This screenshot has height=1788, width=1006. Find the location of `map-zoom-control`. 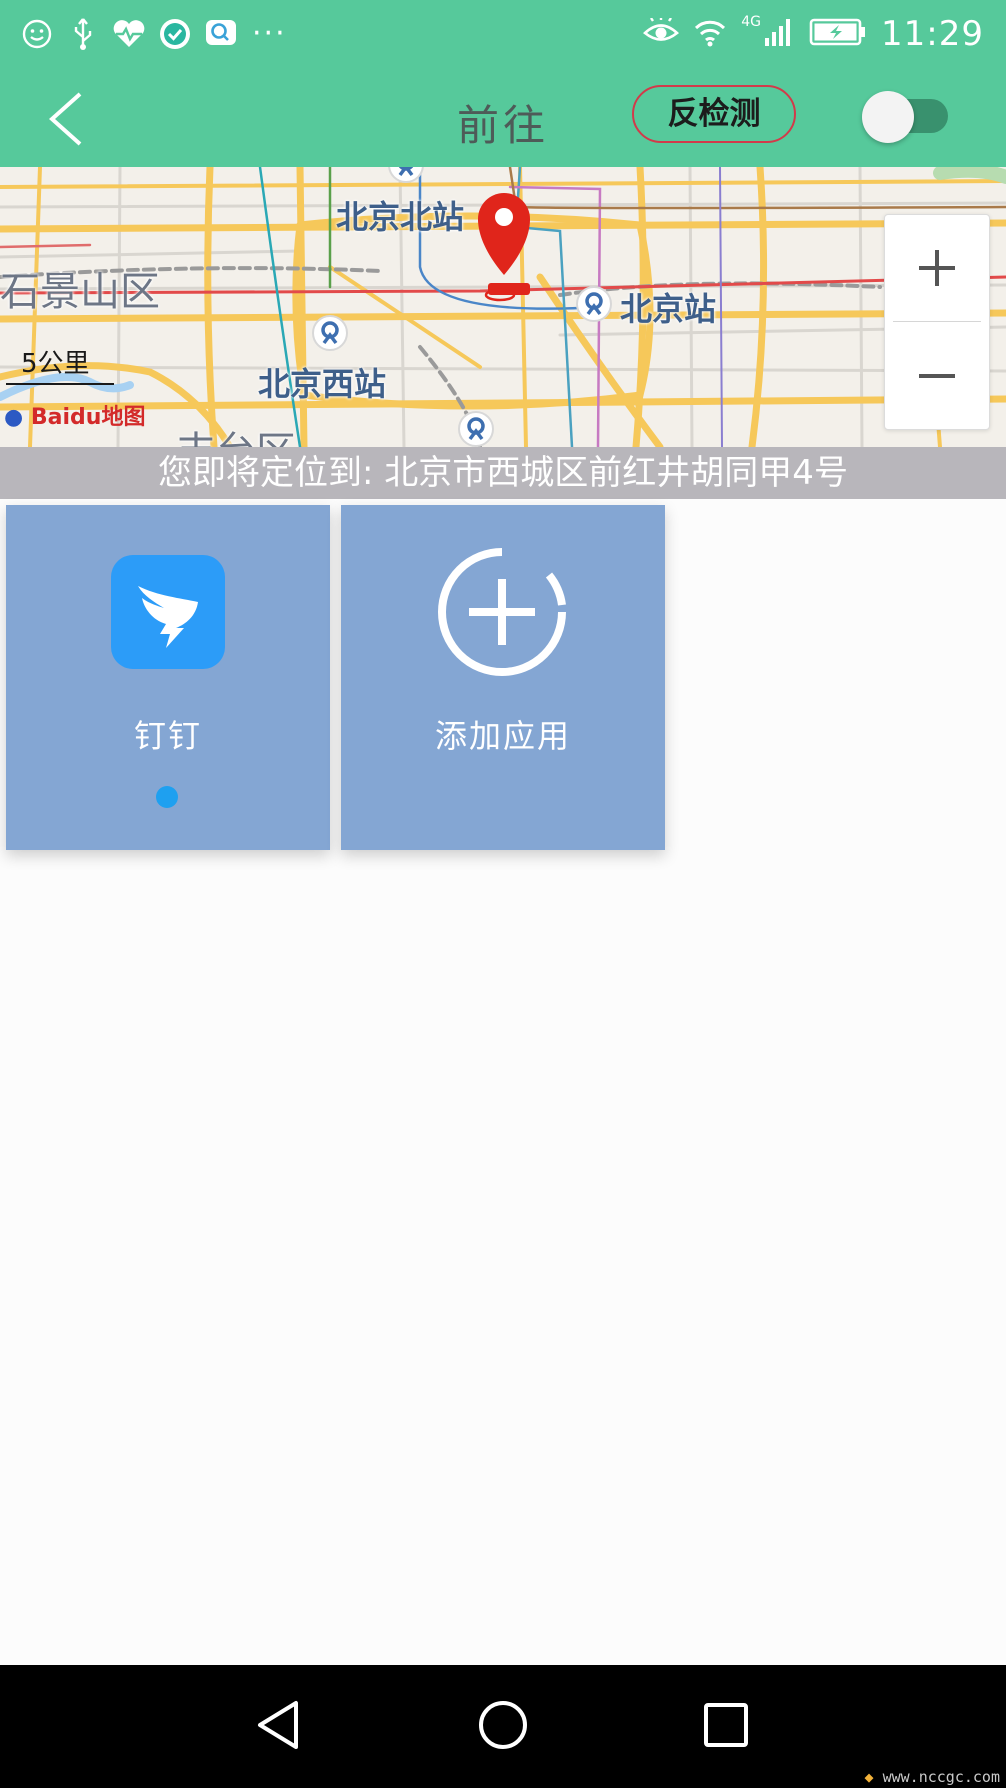

map-zoom-control is located at coordinates (937, 322).